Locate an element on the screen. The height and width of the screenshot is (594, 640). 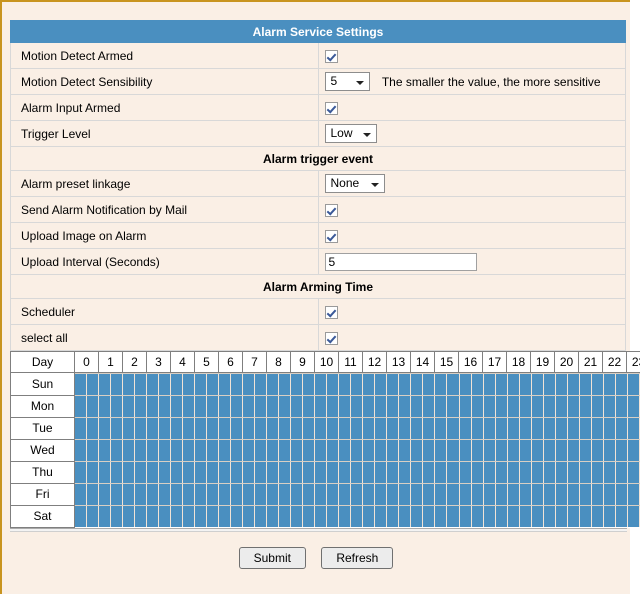
motion-detect-armed-checkbox is located at coordinates (331, 56).